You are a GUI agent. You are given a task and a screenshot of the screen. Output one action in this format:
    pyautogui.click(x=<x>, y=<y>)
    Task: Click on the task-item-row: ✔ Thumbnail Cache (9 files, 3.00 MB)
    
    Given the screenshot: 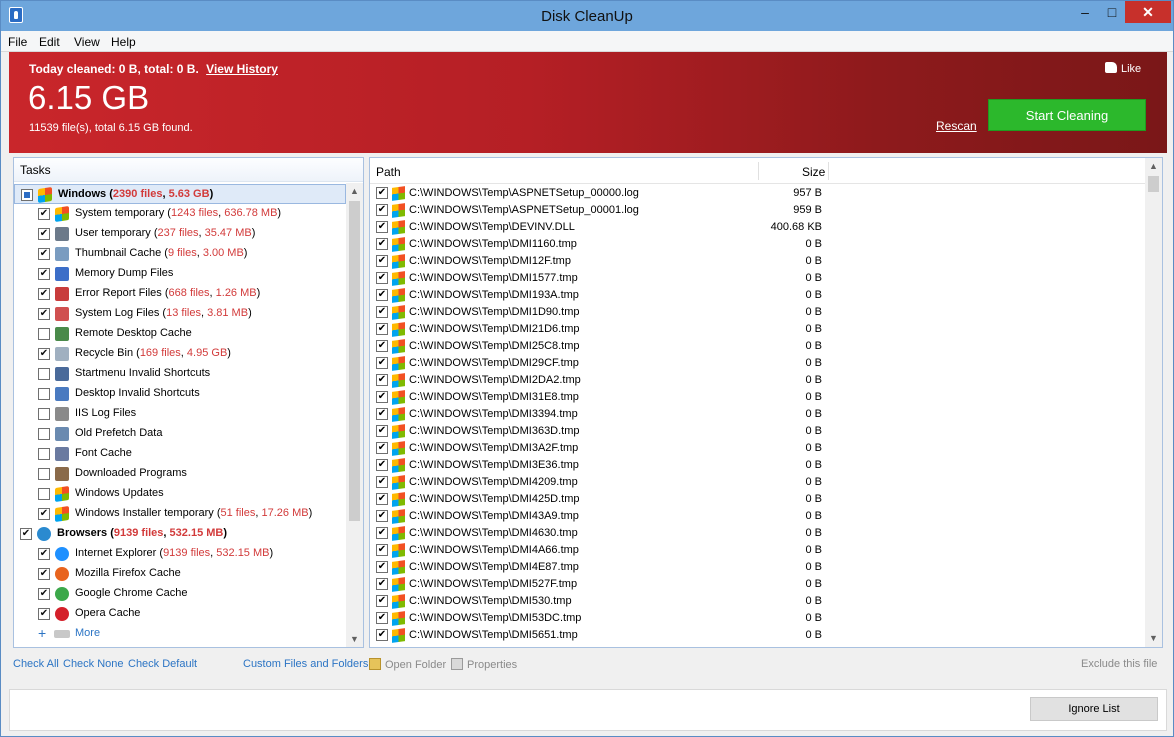 What is the action you would take?
    pyautogui.click(x=180, y=254)
    